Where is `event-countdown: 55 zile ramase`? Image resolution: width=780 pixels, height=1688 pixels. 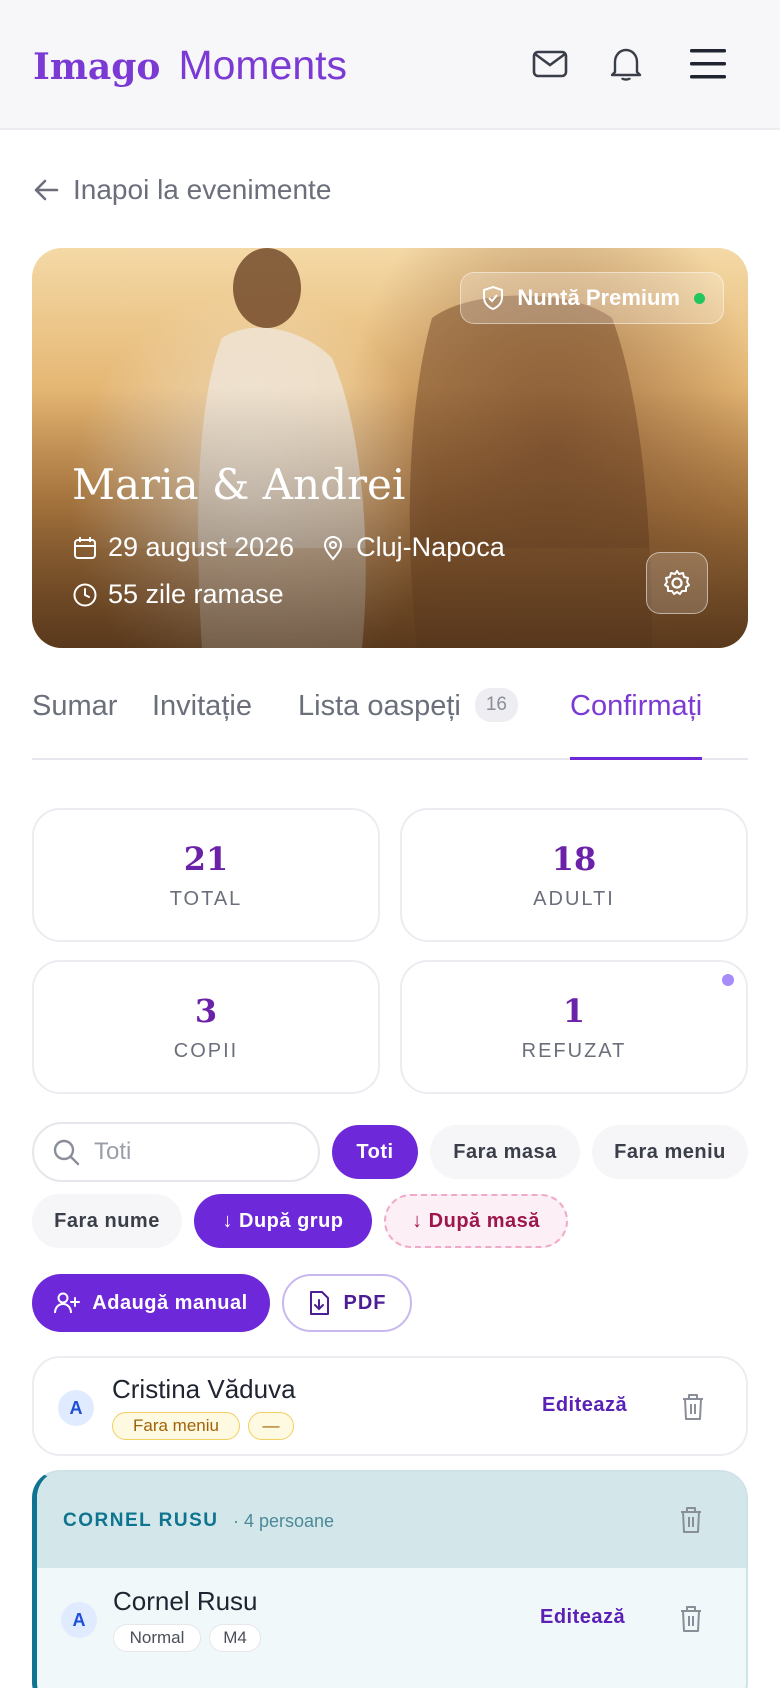 event-countdown: 55 zile ramase is located at coordinates (178, 594).